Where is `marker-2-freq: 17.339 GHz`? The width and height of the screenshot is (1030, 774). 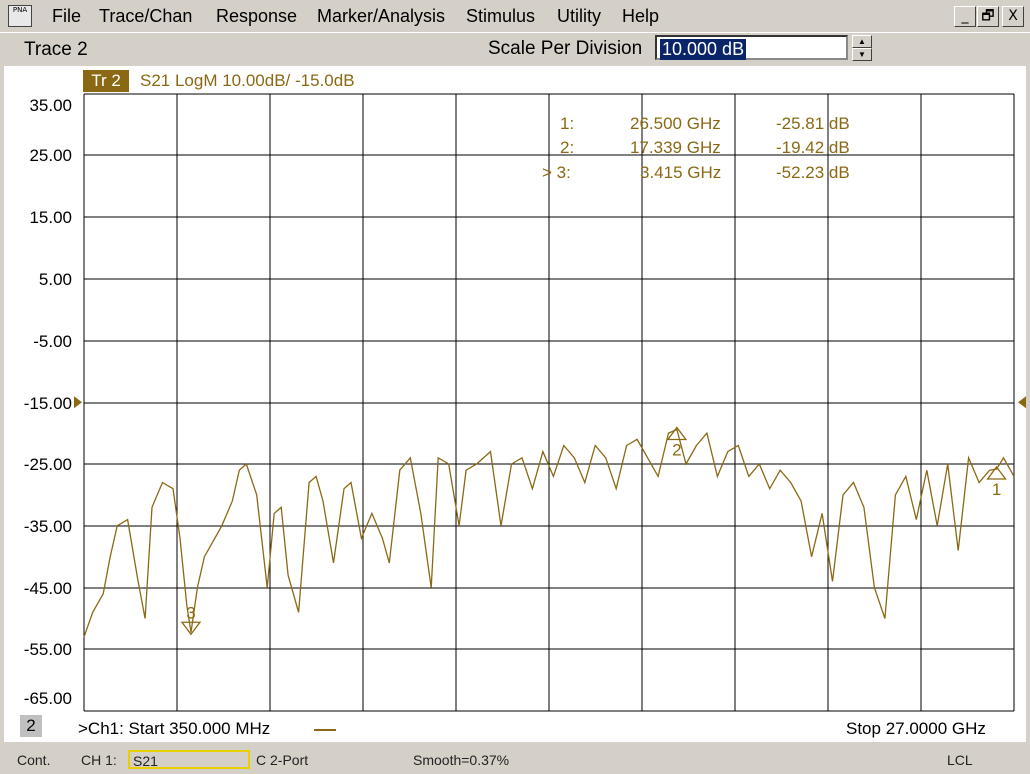 marker-2-freq: 17.339 GHz is located at coordinates (675, 147).